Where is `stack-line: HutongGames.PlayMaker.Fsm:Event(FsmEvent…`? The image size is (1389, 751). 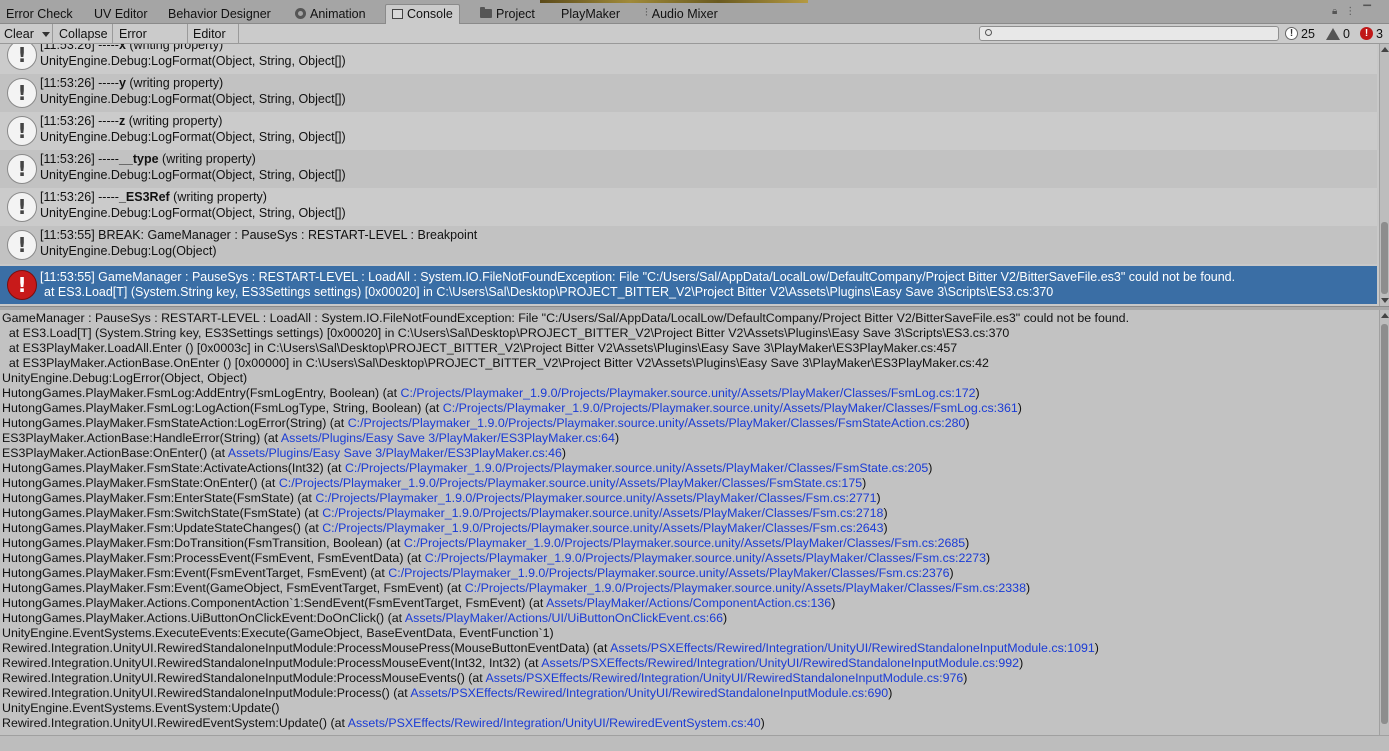 stack-line: HutongGames.PlayMaker.Fsm:Event(FsmEvent… is located at coordinates (478, 573).